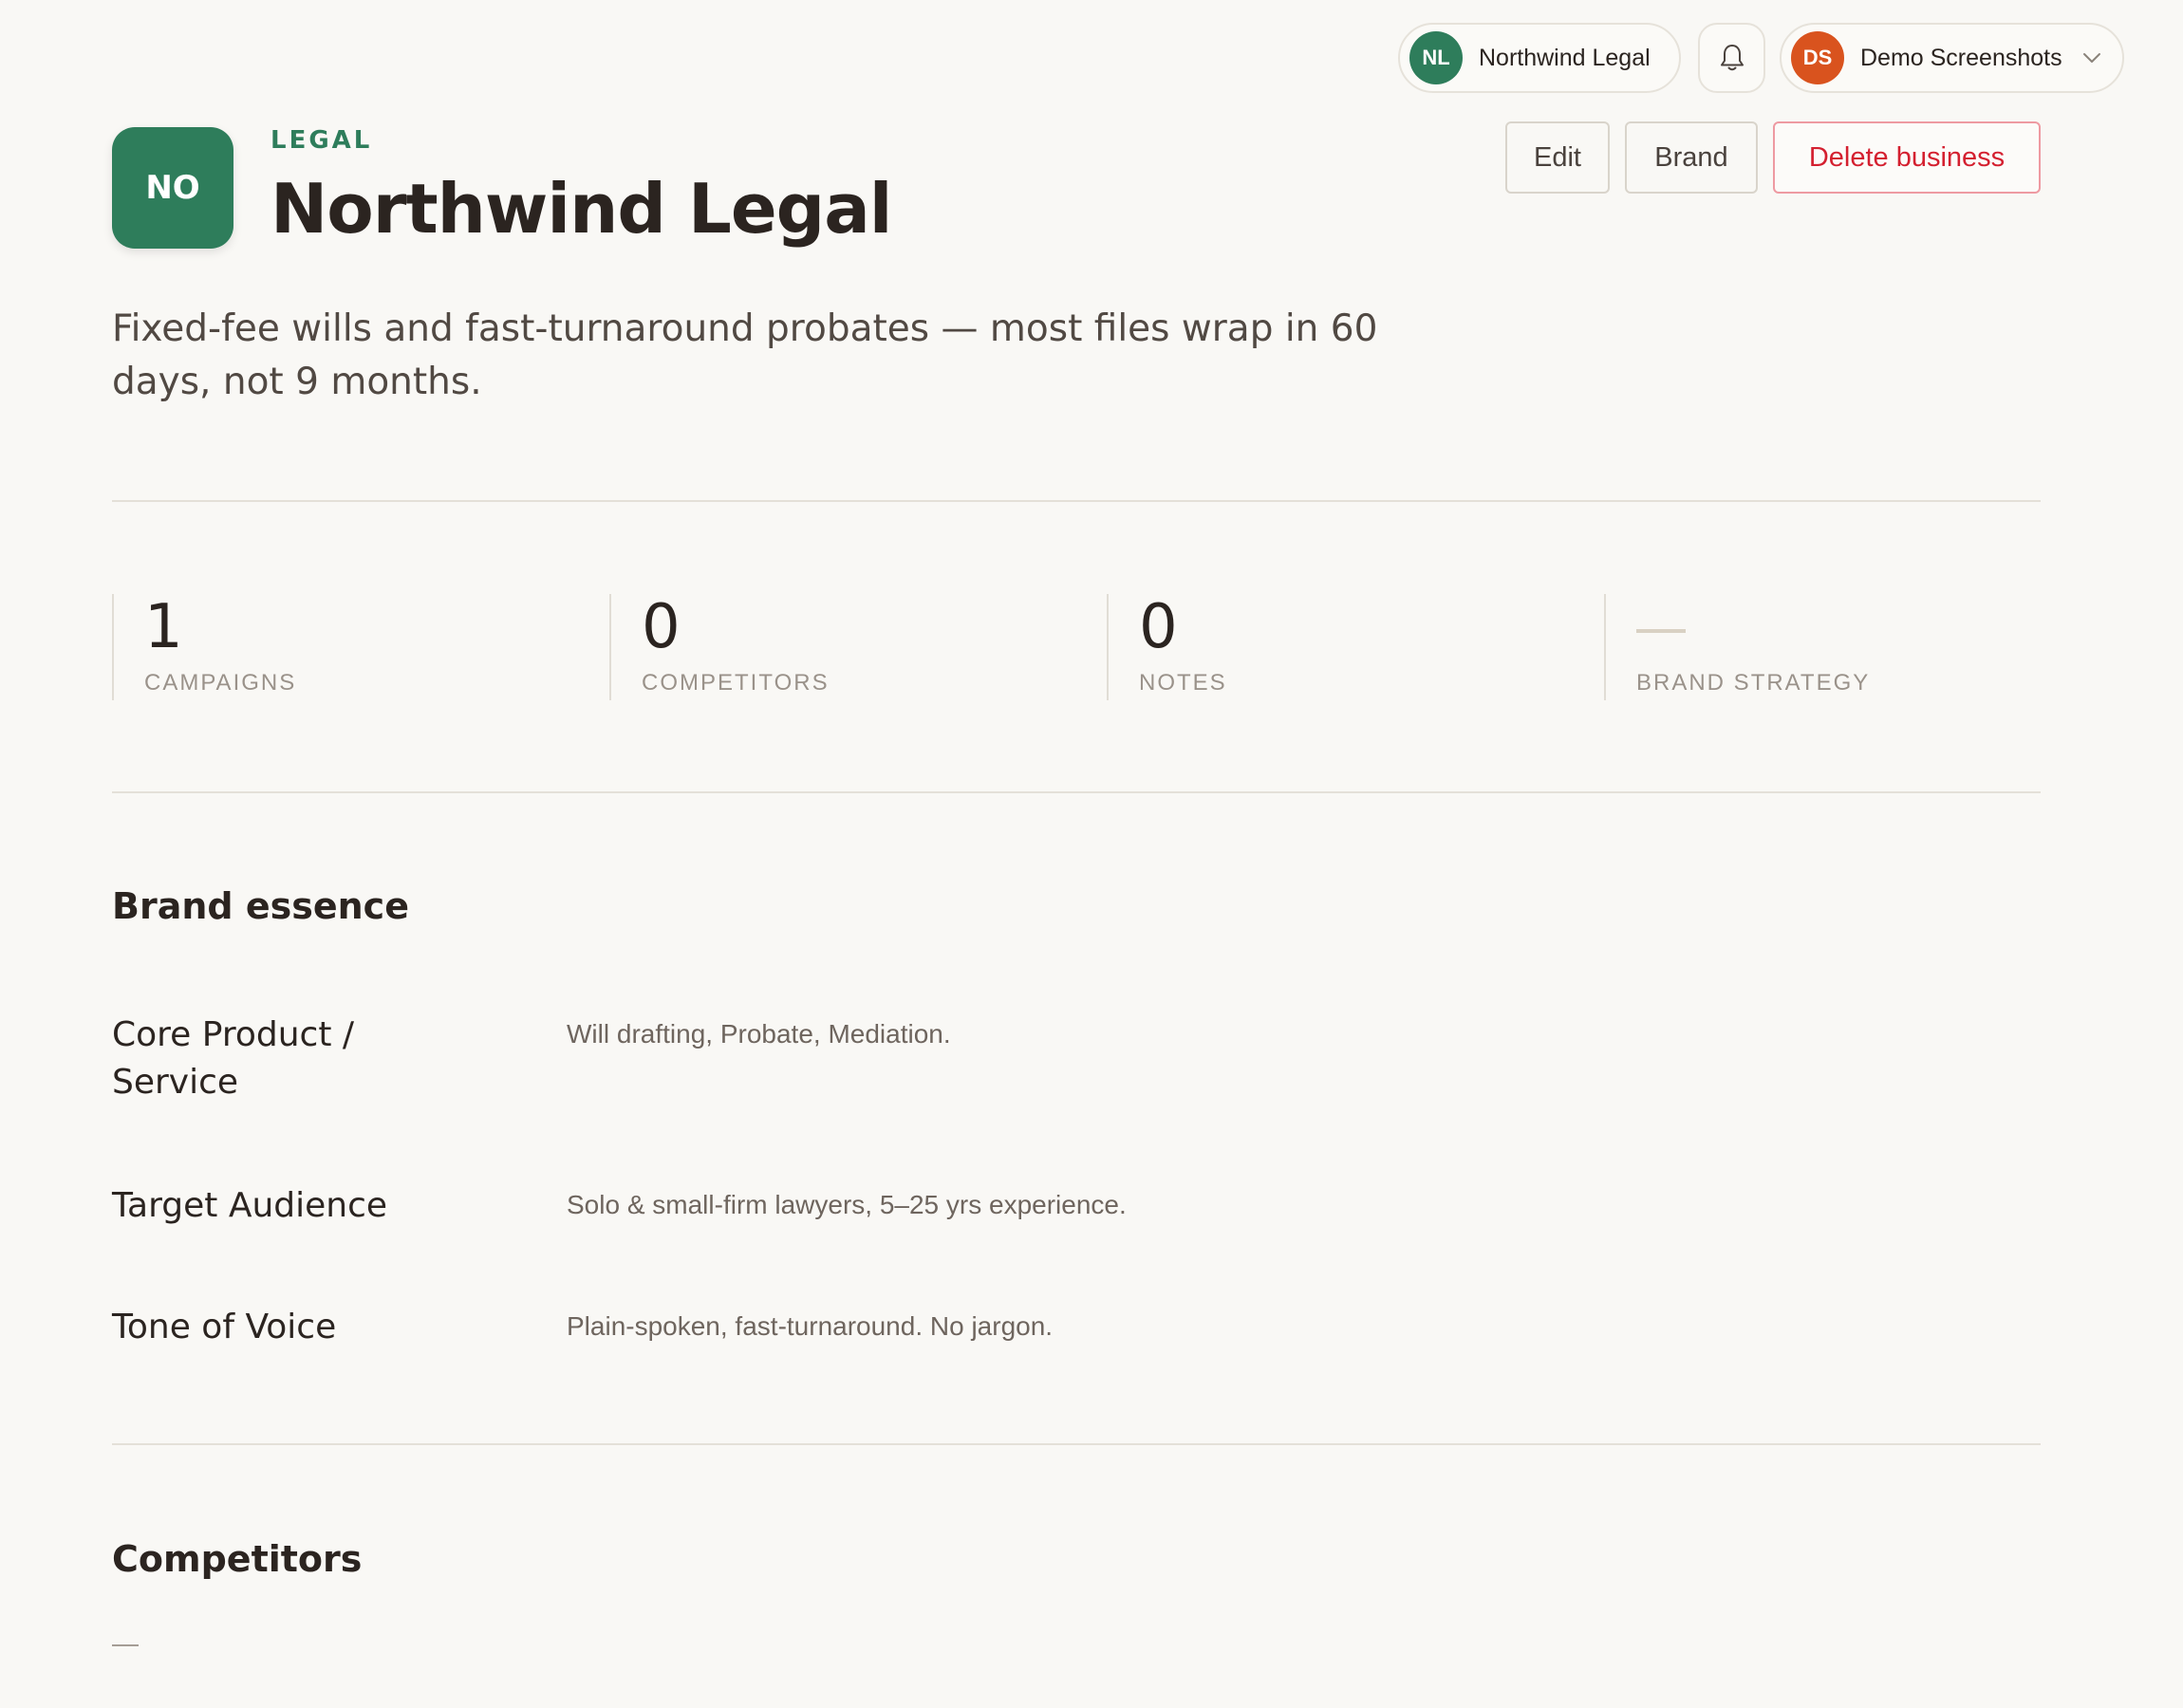 The height and width of the screenshot is (1708, 2183). I want to click on bell-icon, so click(1732, 58).